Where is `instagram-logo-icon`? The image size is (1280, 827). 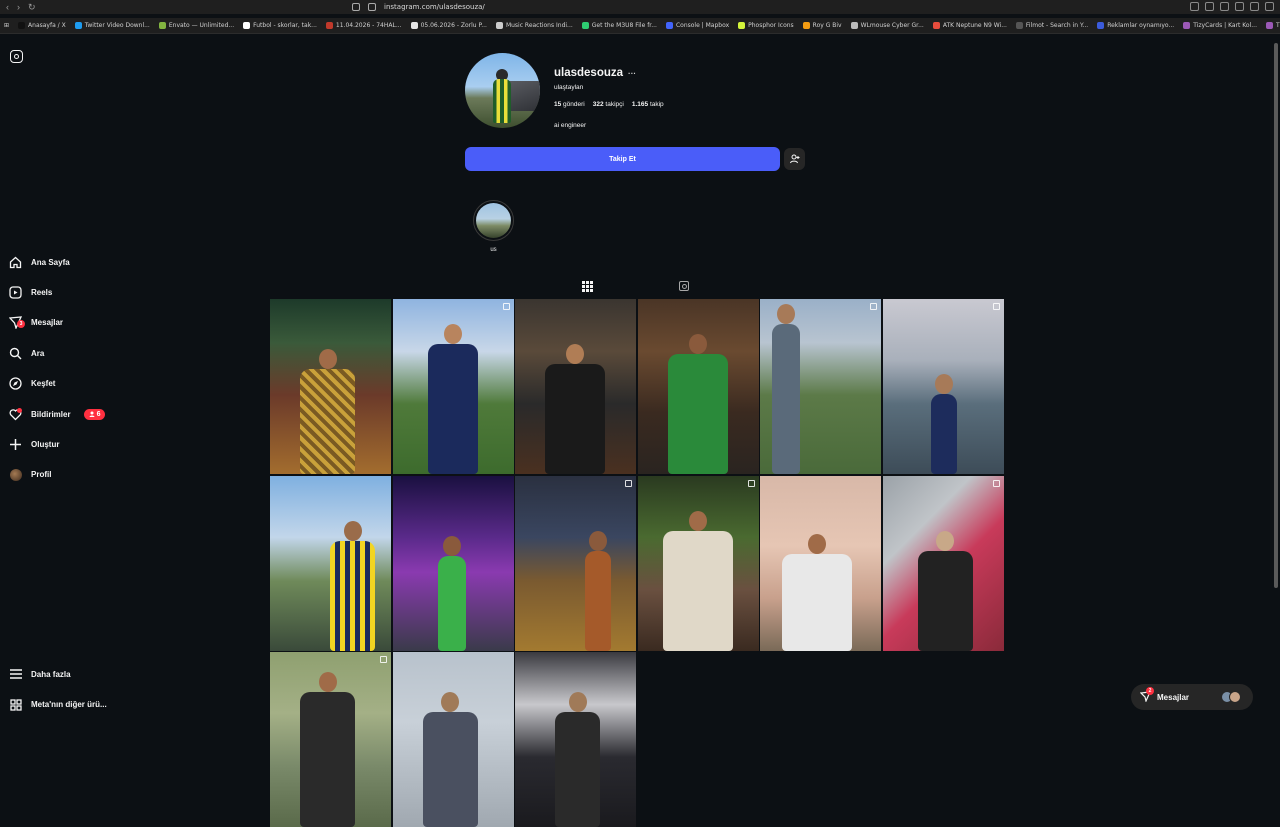 instagram-logo-icon is located at coordinates (16, 56).